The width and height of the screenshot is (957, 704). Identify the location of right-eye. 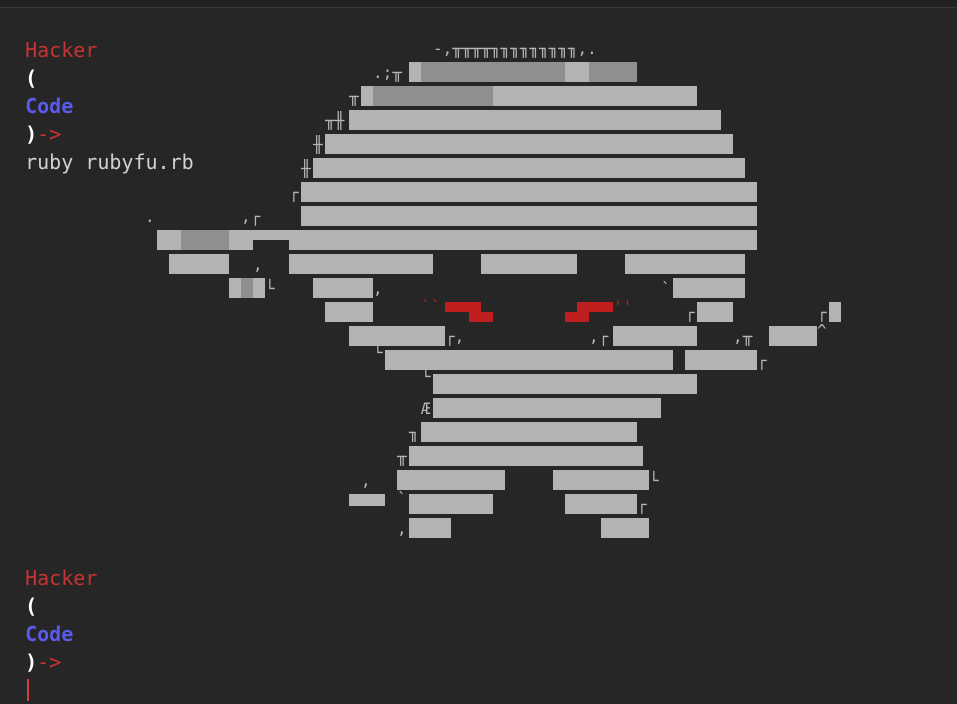
(595, 307).